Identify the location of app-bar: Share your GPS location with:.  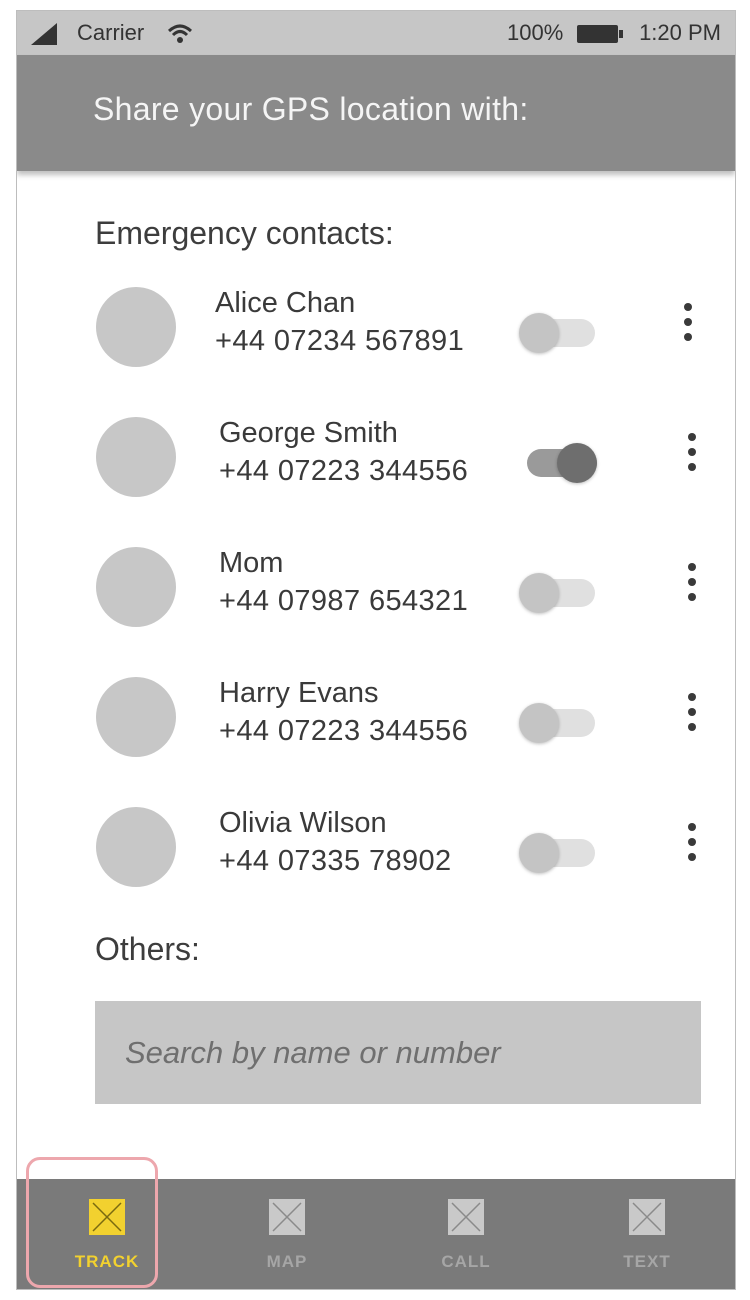
(376, 113).